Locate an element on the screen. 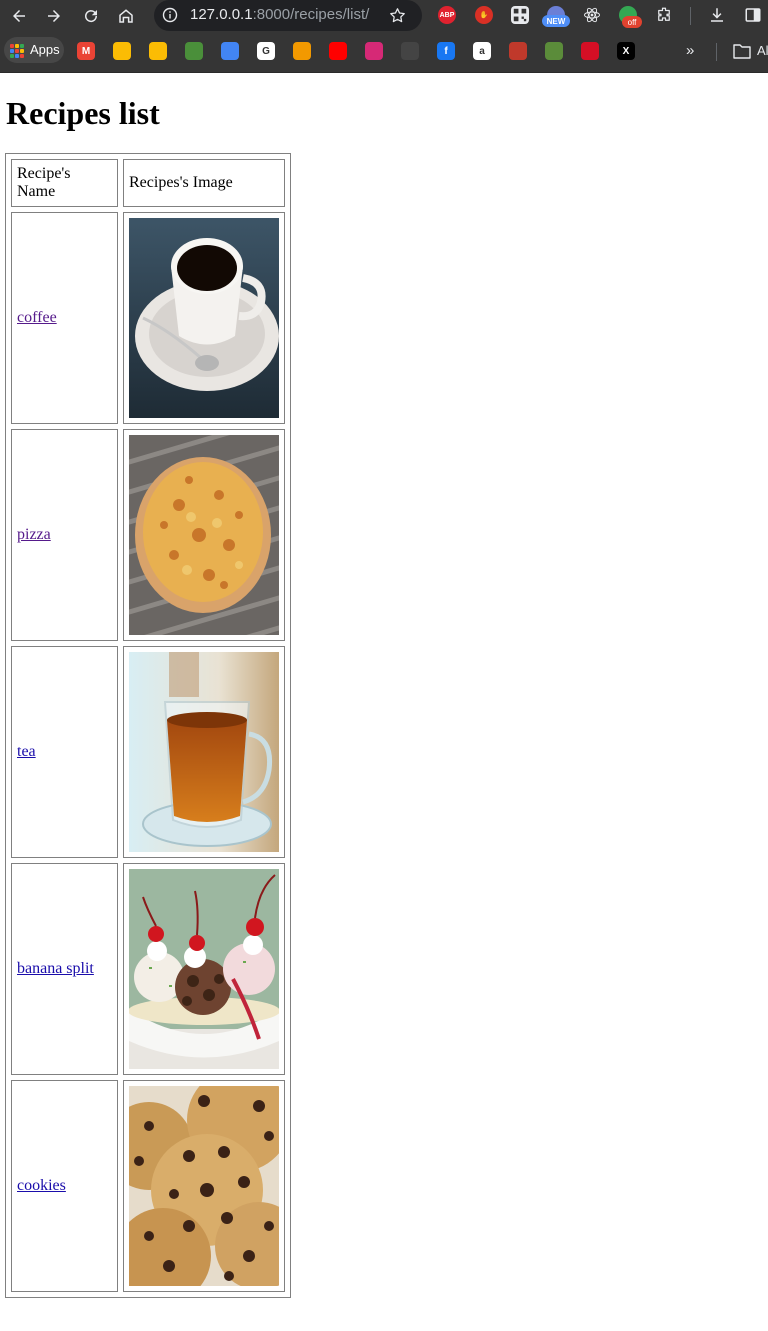 The width and height of the screenshot is (768, 1331). google-drive-icon is located at coordinates (122, 51).